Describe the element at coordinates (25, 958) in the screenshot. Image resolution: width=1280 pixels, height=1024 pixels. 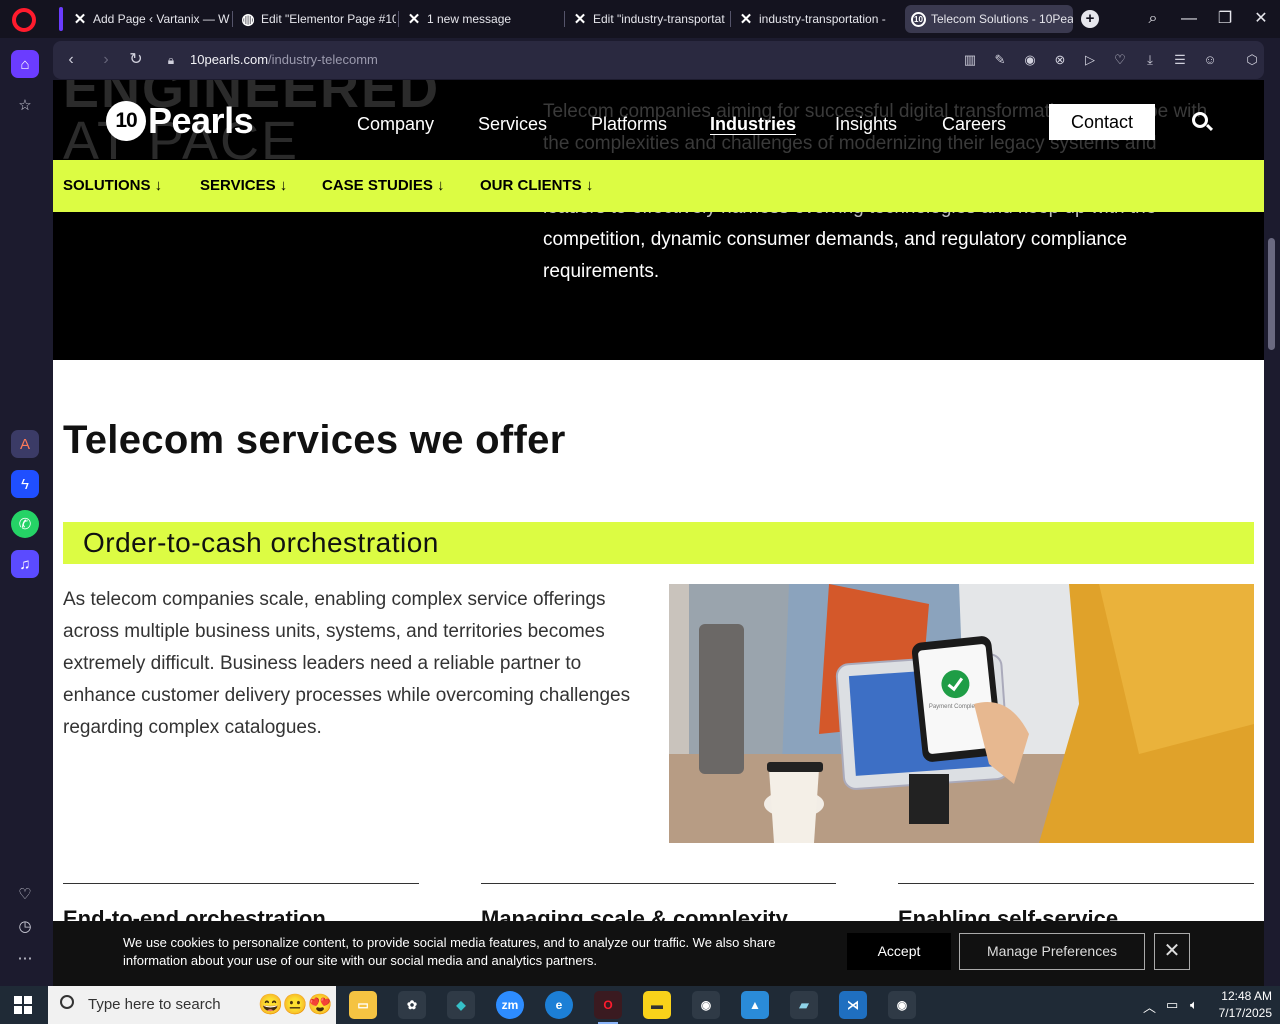
I see `more-options-icon: ⋯` at that location.